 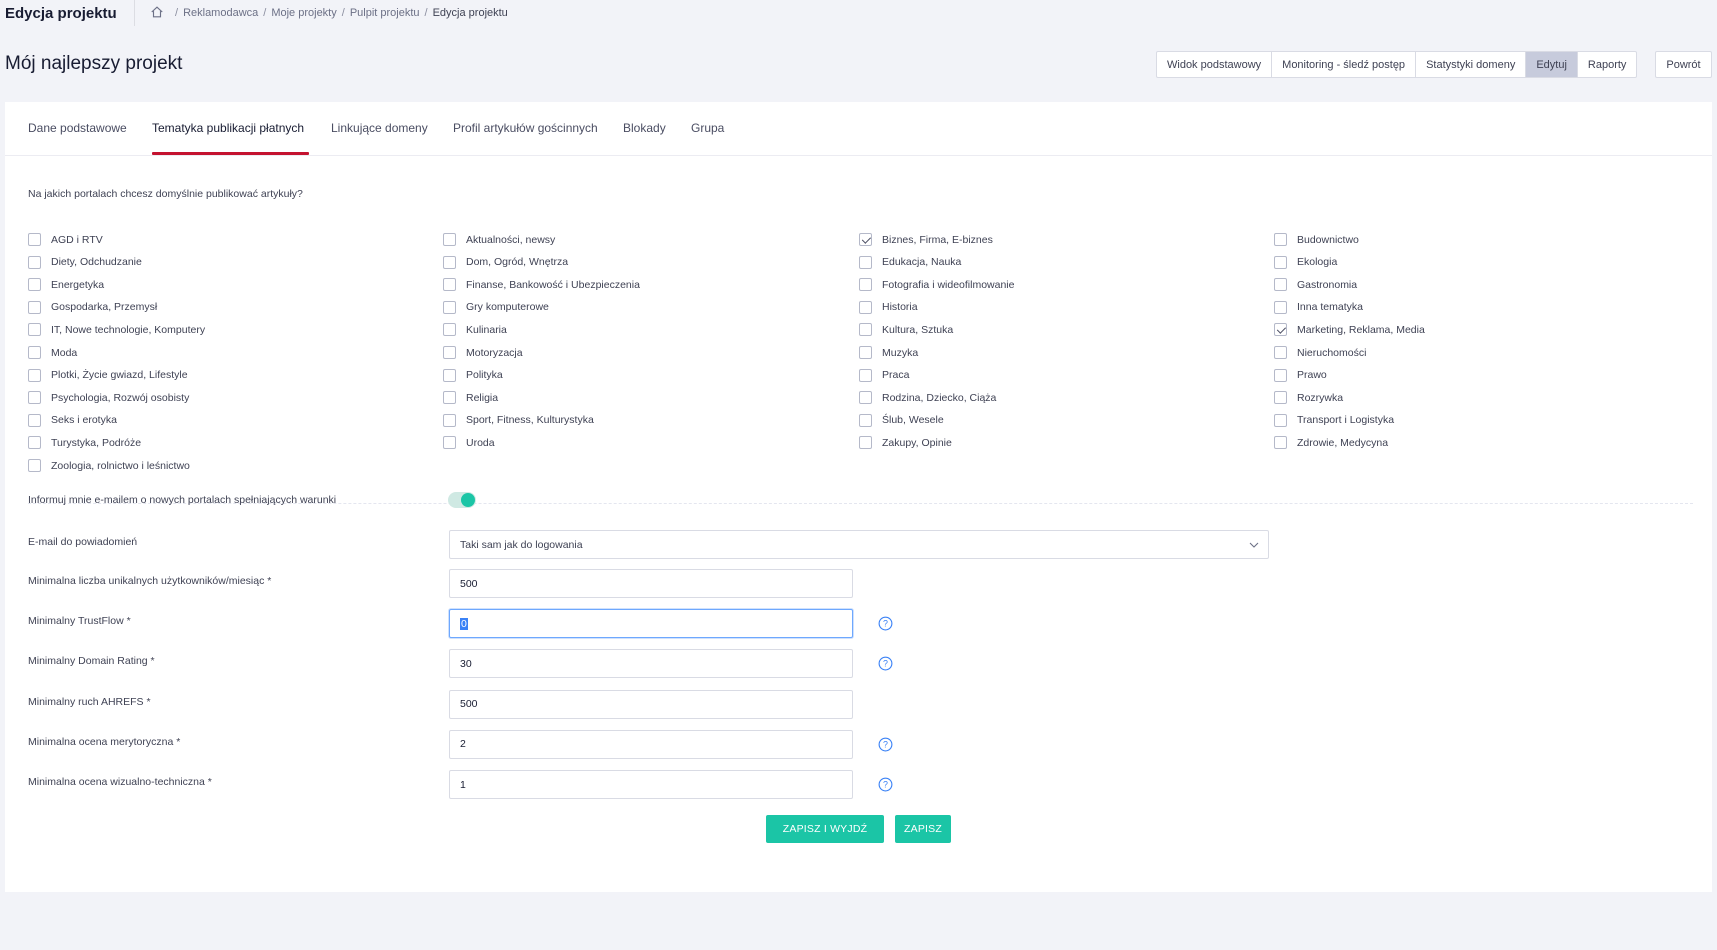 I want to click on category-checkbox-item: Muzyka, so click(x=888, y=352).